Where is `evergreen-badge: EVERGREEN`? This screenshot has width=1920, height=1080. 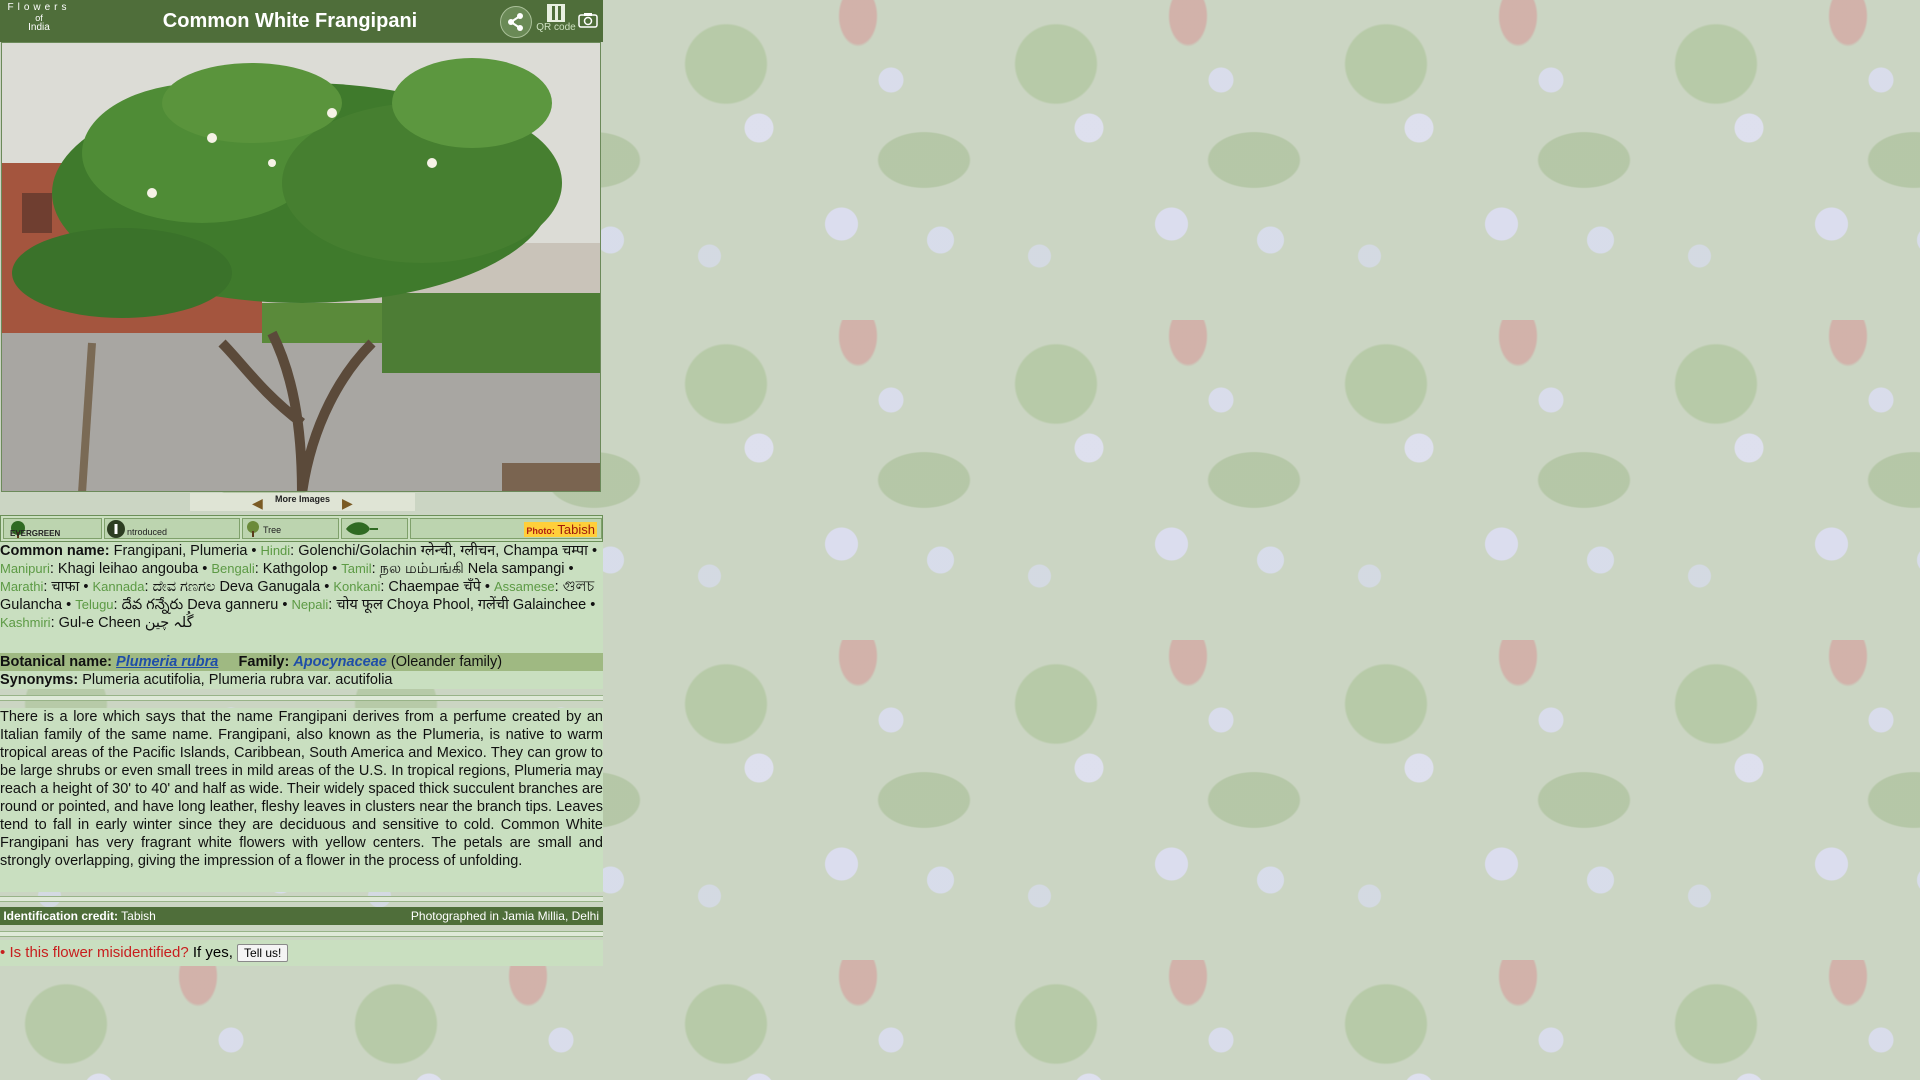
evergreen-badge: EVERGREEN is located at coordinates (52, 528).